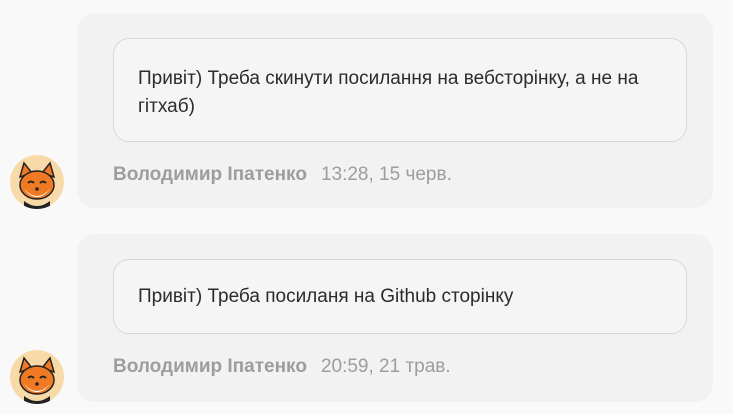 The width and height of the screenshot is (733, 414). I want to click on comment-meta: Володимир Іпатенко 20:59, 21 трав., so click(282, 367).